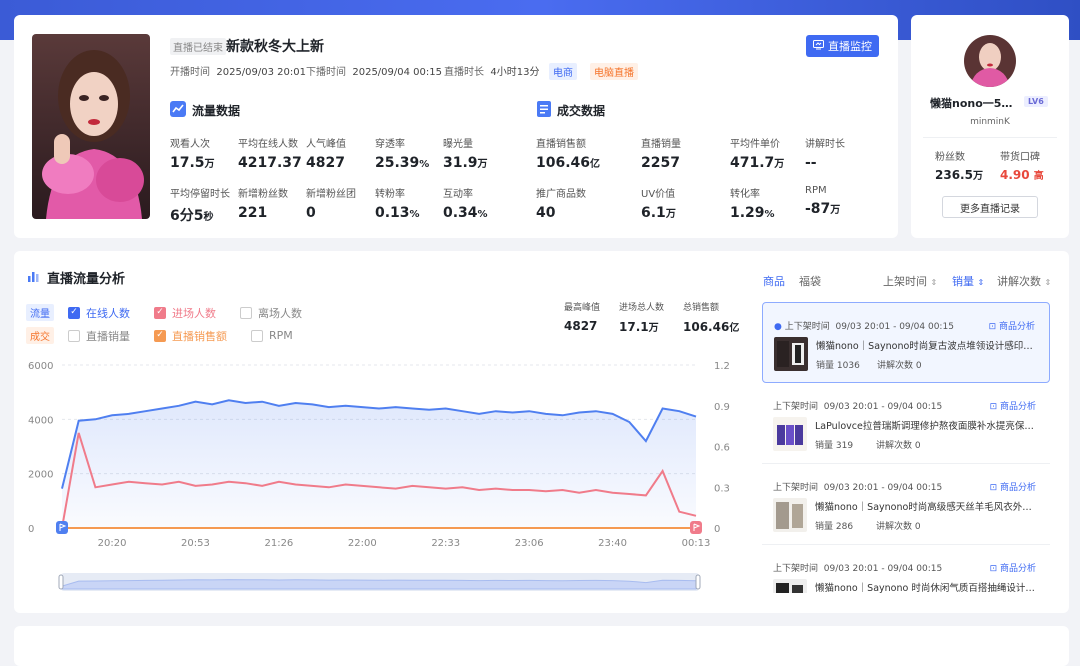  Describe the element at coordinates (1024, 281) in the screenshot. I see `sort-by-explain: 讲解次数 ⇕` at that location.